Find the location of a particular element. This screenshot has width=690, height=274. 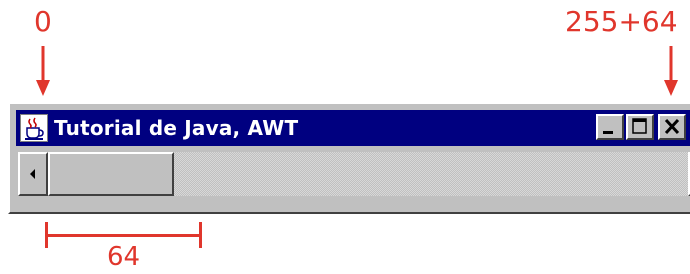

java-cup-icon is located at coordinates (34, 128).